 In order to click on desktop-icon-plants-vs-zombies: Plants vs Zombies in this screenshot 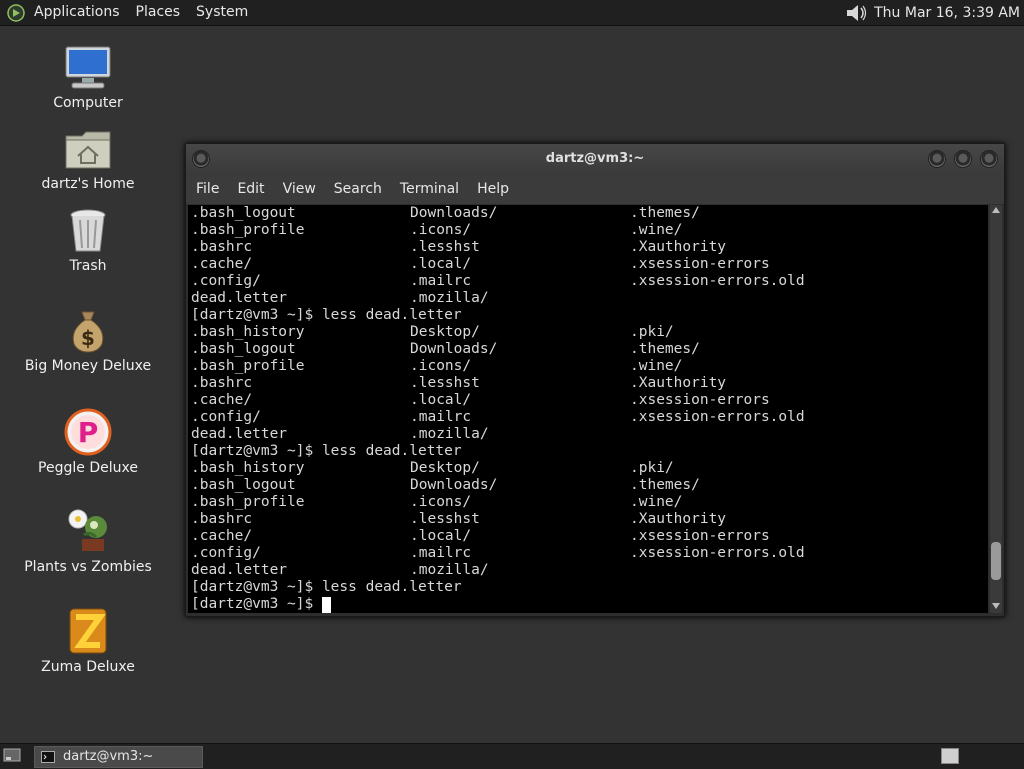, I will do `click(88, 540)`.